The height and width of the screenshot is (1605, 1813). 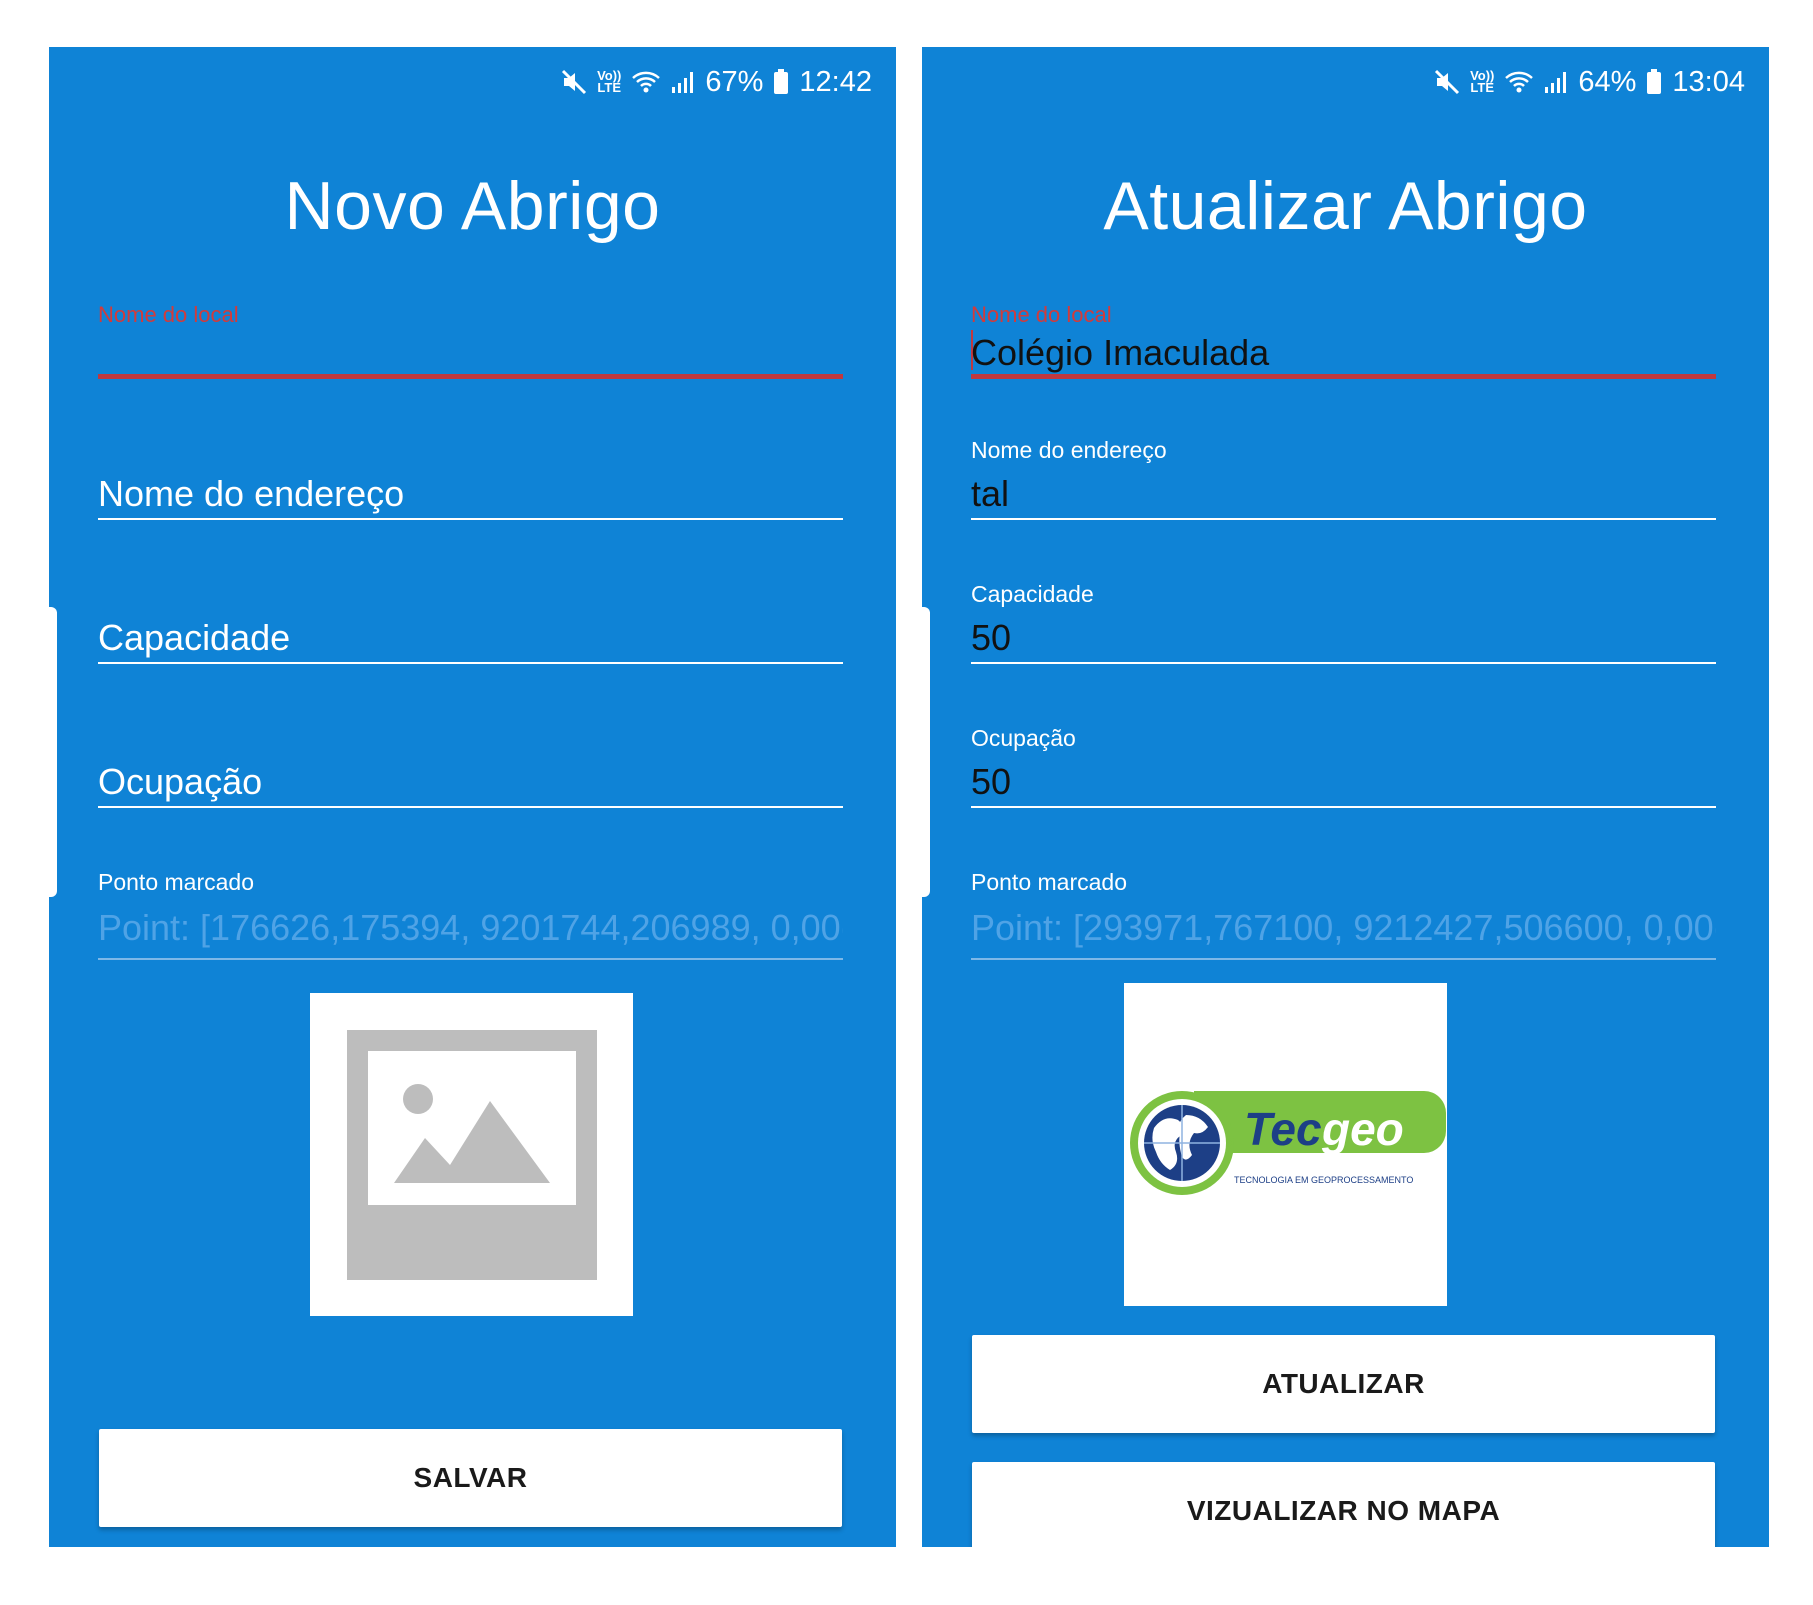 What do you see at coordinates (194, 637) in the screenshot?
I see `capacity-placeholder: Capacidade` at bounding box center [194, 637].